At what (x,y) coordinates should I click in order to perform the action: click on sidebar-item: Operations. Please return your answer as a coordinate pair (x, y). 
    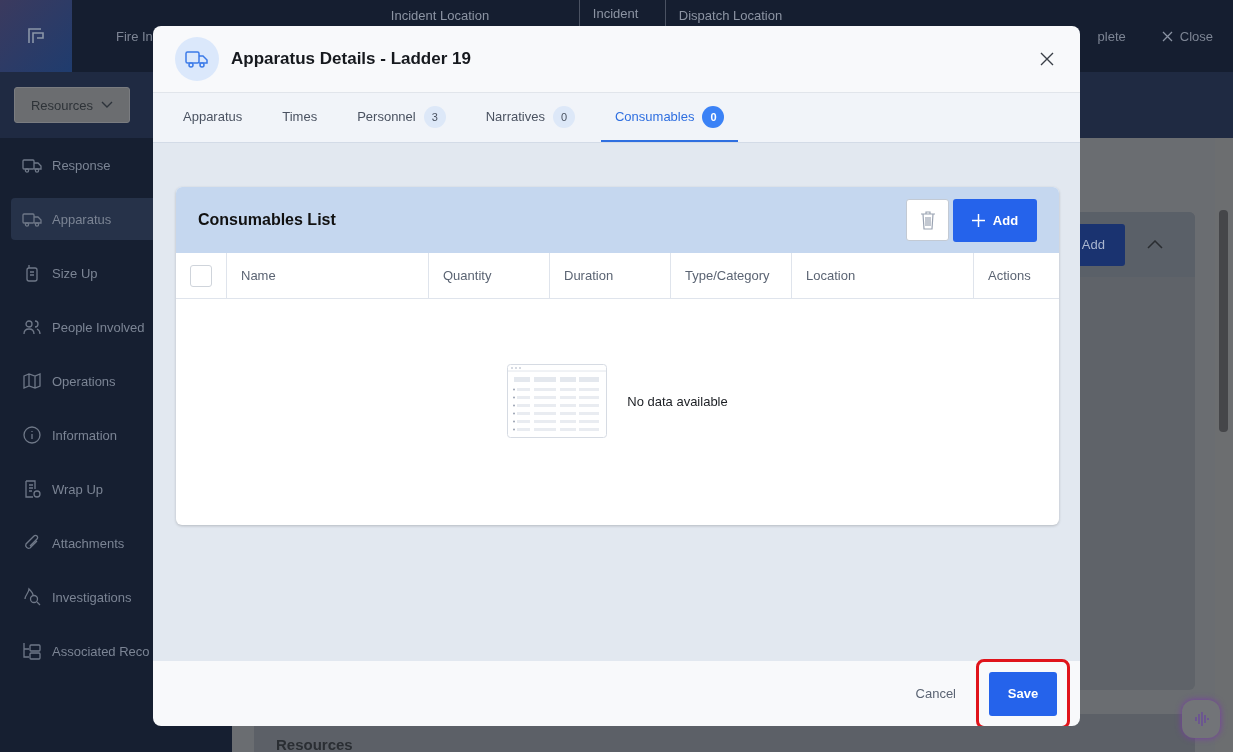
    Looking at the image, I should click on (121, 381).